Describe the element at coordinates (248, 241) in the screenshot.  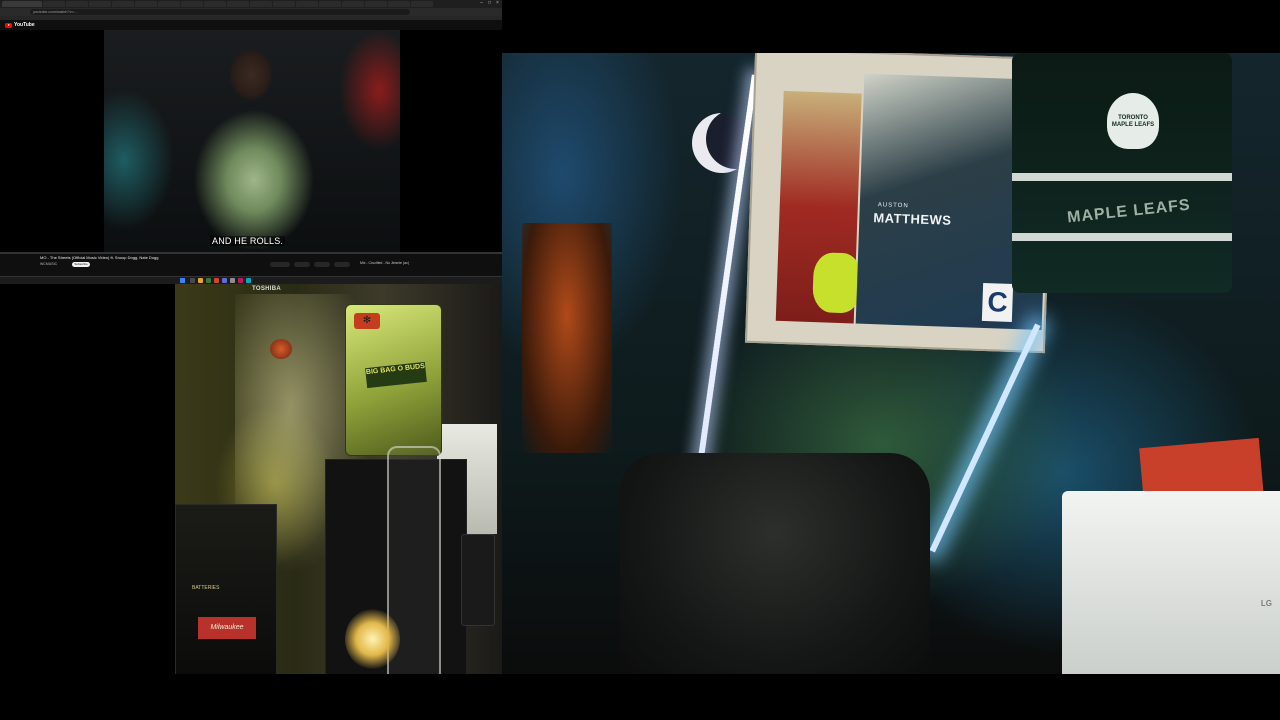
I see `video-subtitle: AND HE ROLLS.` at that location.